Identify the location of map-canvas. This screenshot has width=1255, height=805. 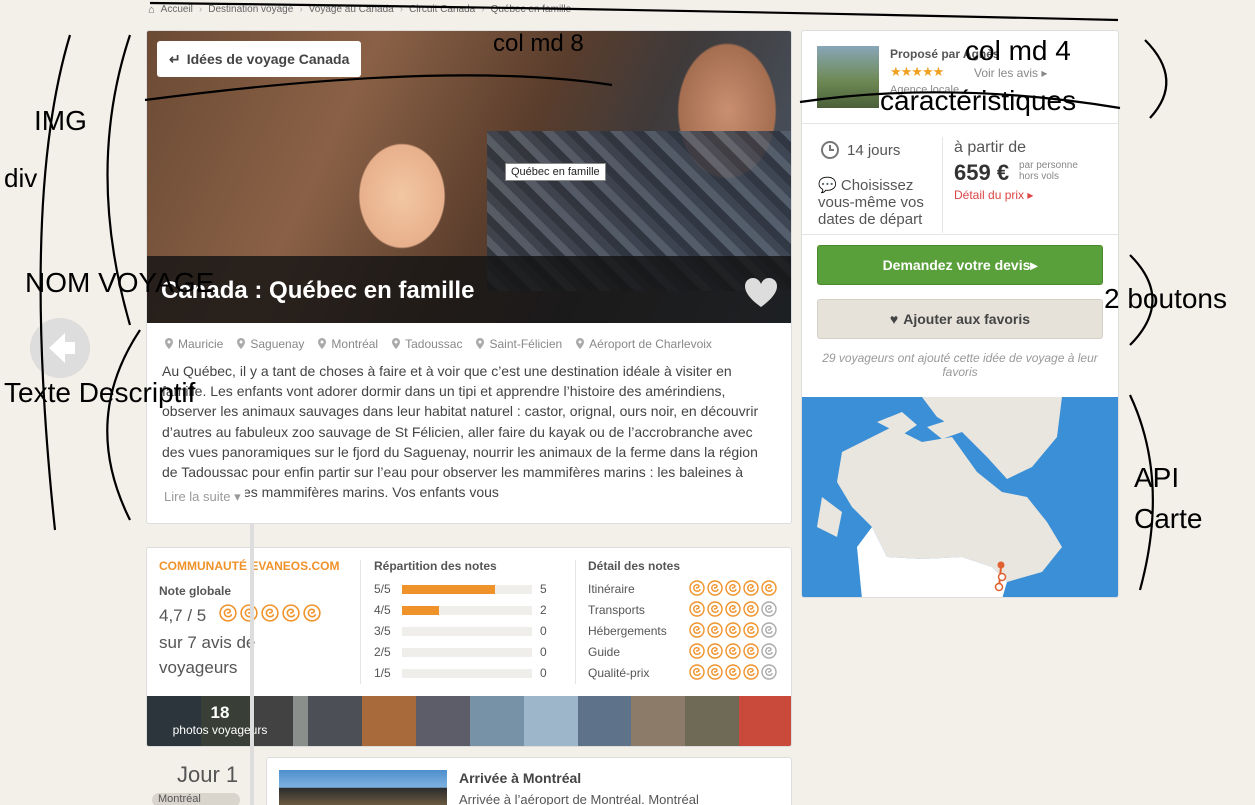
(960, 497).